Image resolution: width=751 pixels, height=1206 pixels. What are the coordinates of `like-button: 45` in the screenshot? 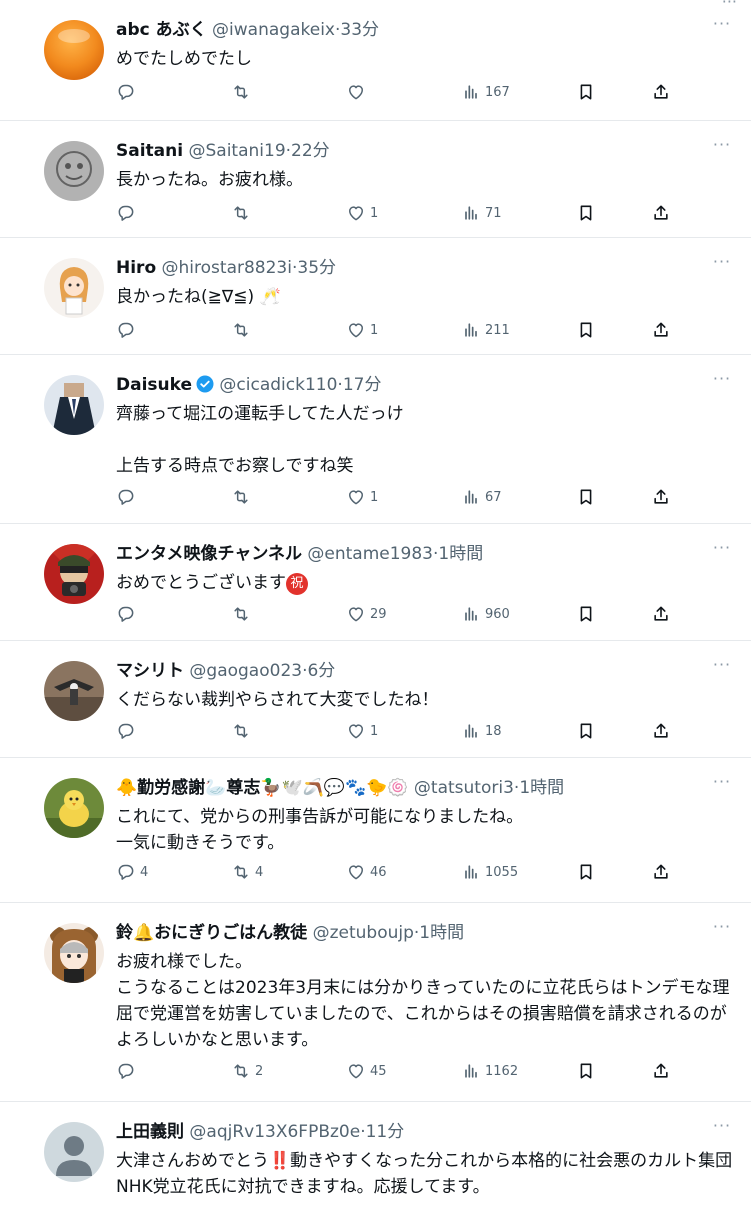 It's located at (376, 1071).